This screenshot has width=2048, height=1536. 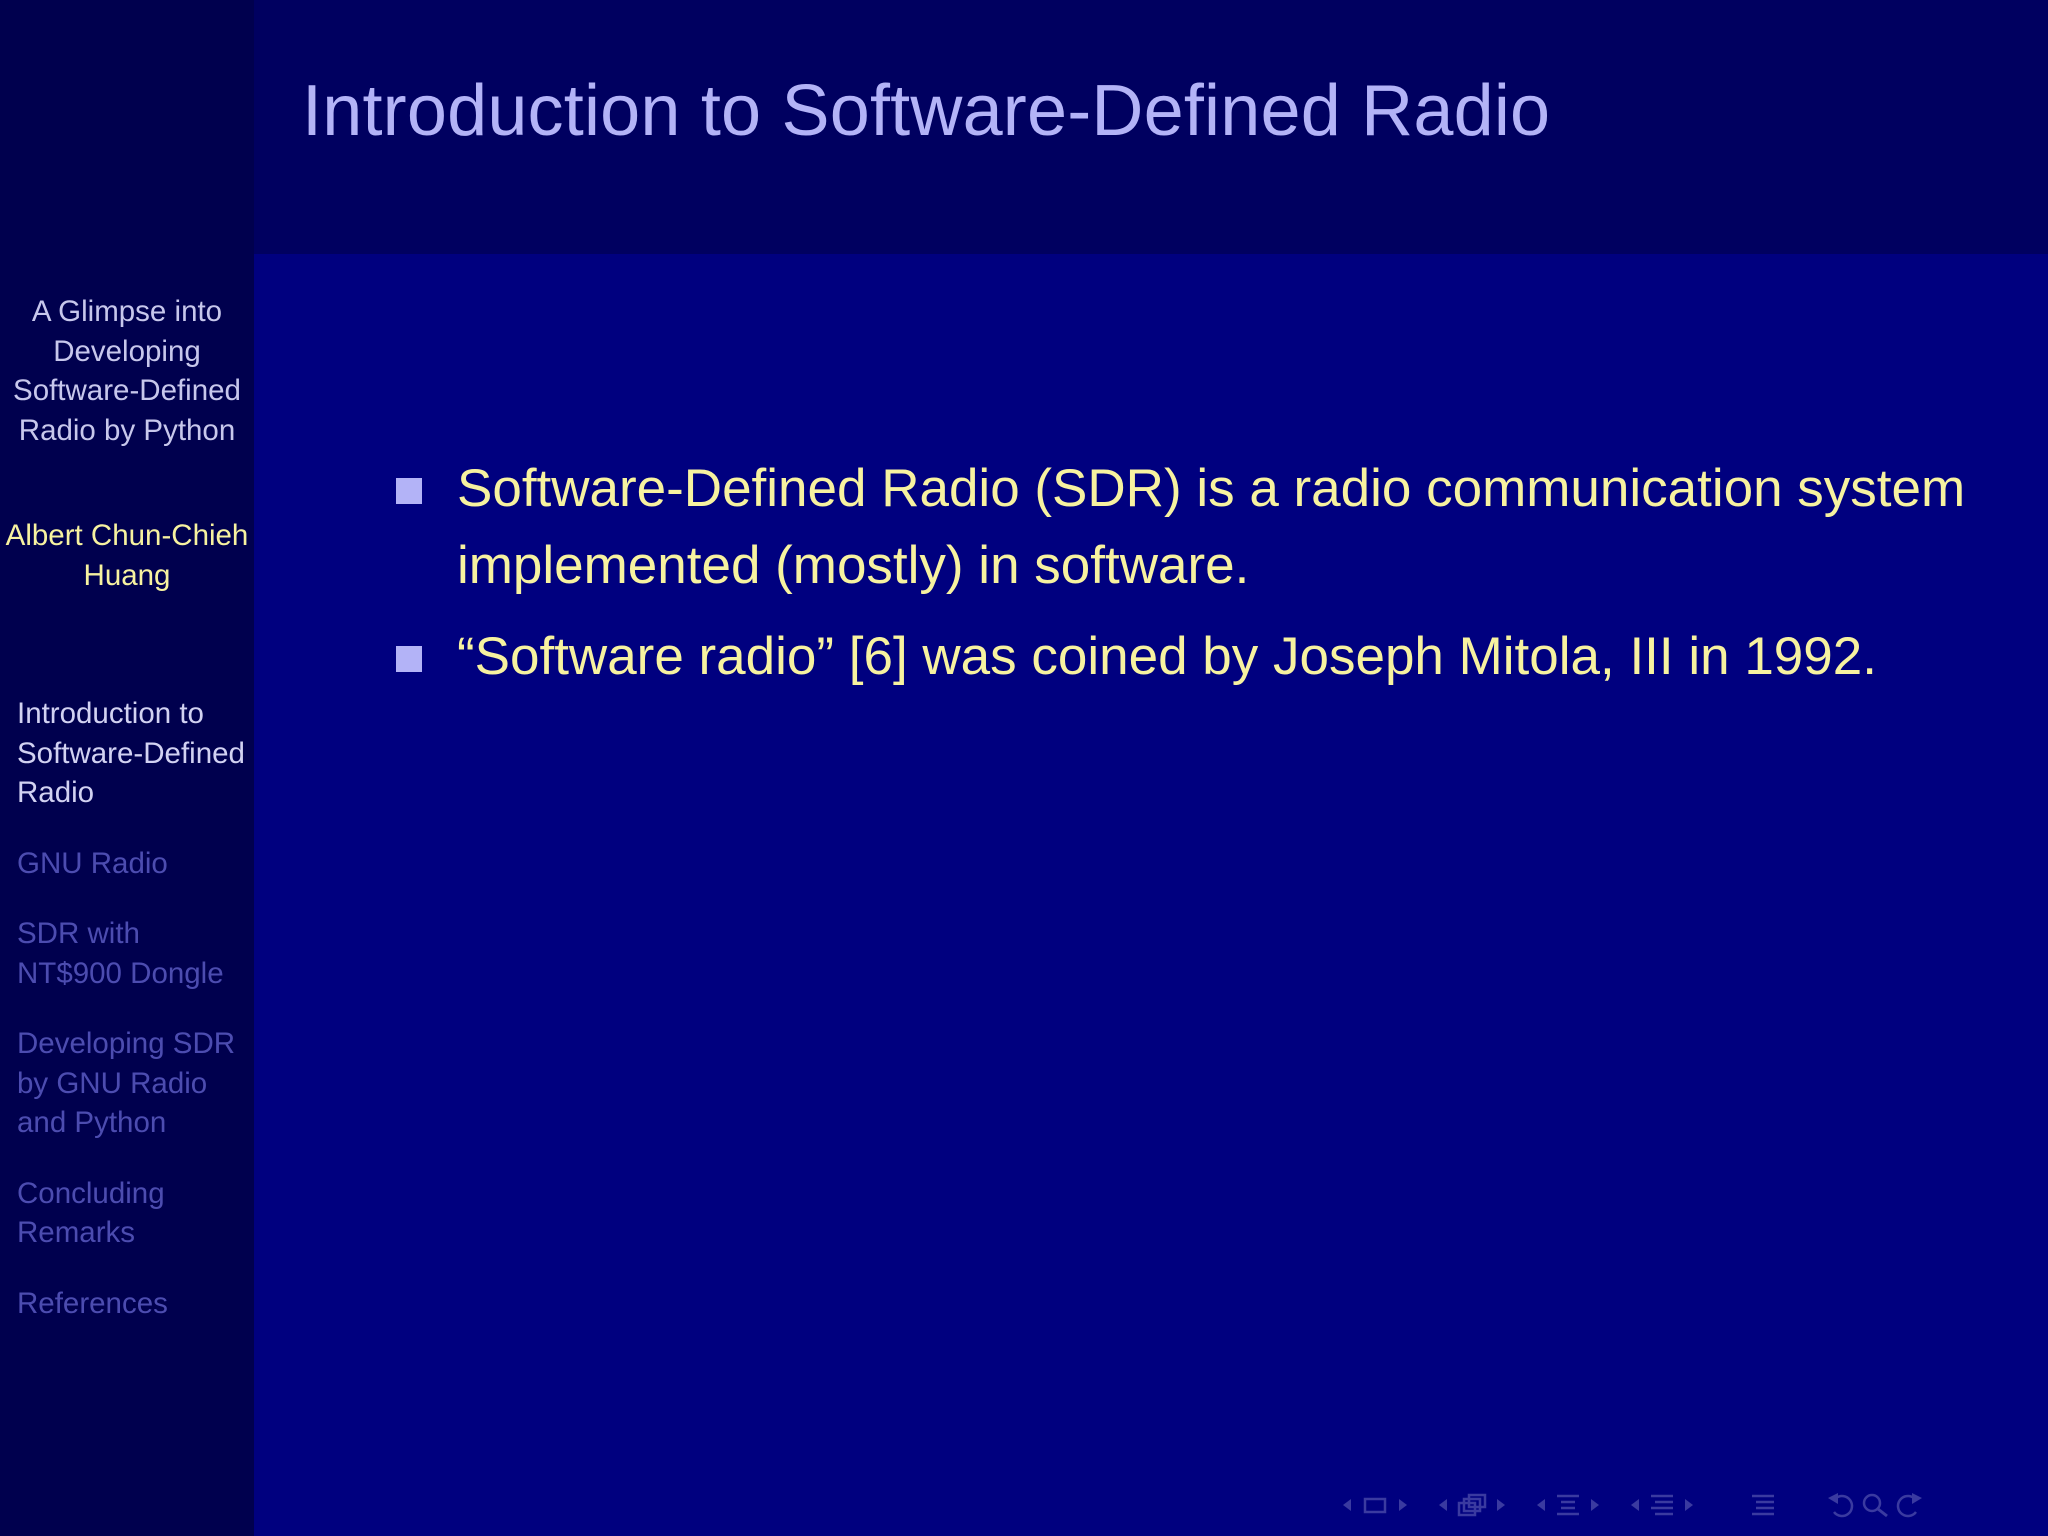 I want to click on prev-frame-arrow-icon, so click(x=1443, y=1505).